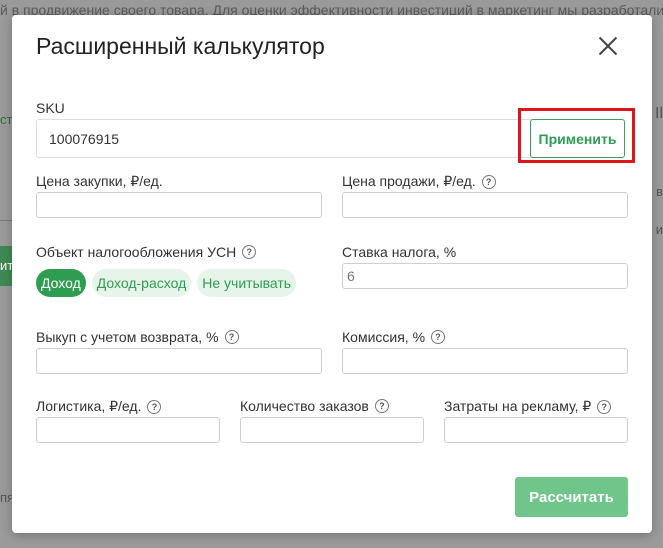 This screenshot has height=548, width=663. Describe the element at coordinates (6, 220) in the screenshot. I see `background-divider` at that location.